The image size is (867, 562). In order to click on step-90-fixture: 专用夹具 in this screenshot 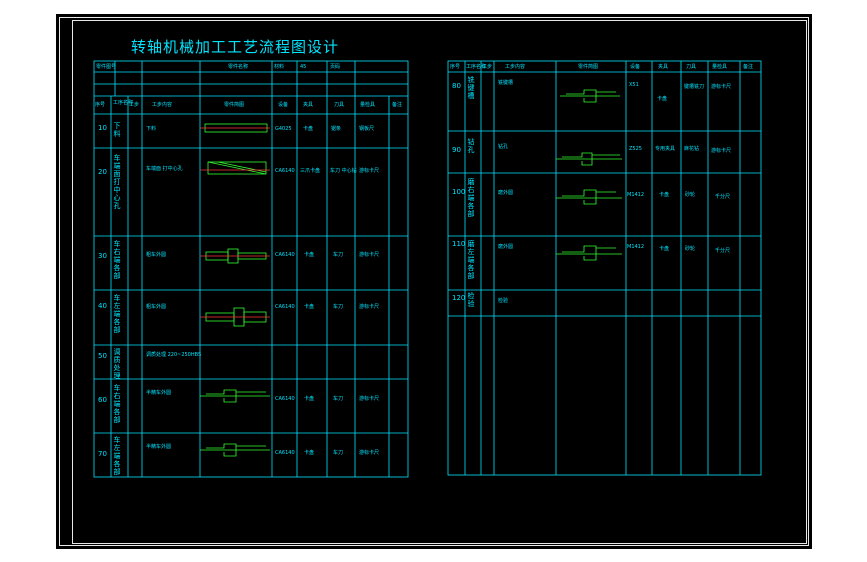, I will do `click(665, 149)`.